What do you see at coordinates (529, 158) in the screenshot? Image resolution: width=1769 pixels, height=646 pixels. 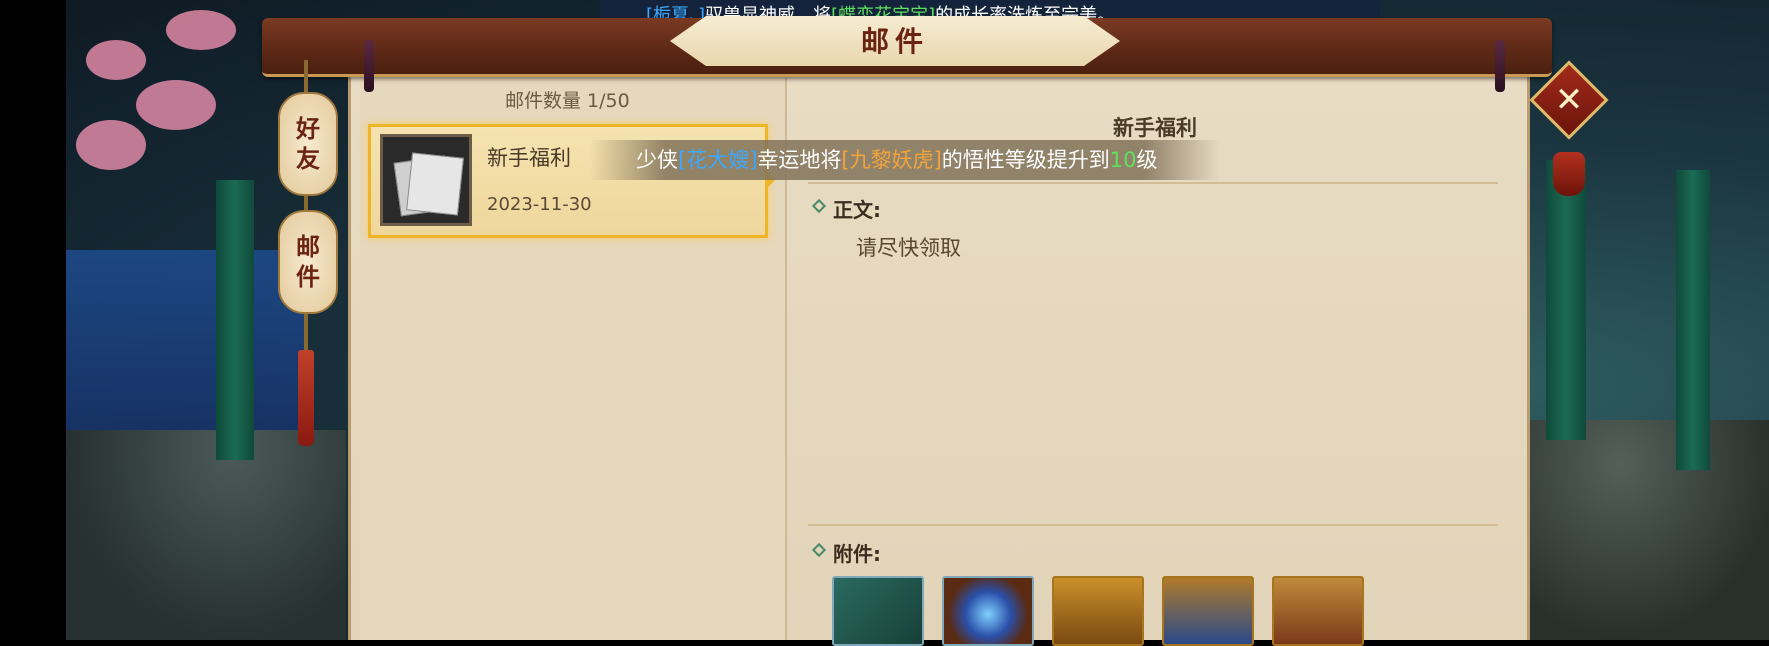 I see `mail-item-title: 新手福利` at bounding box center [529, 158].